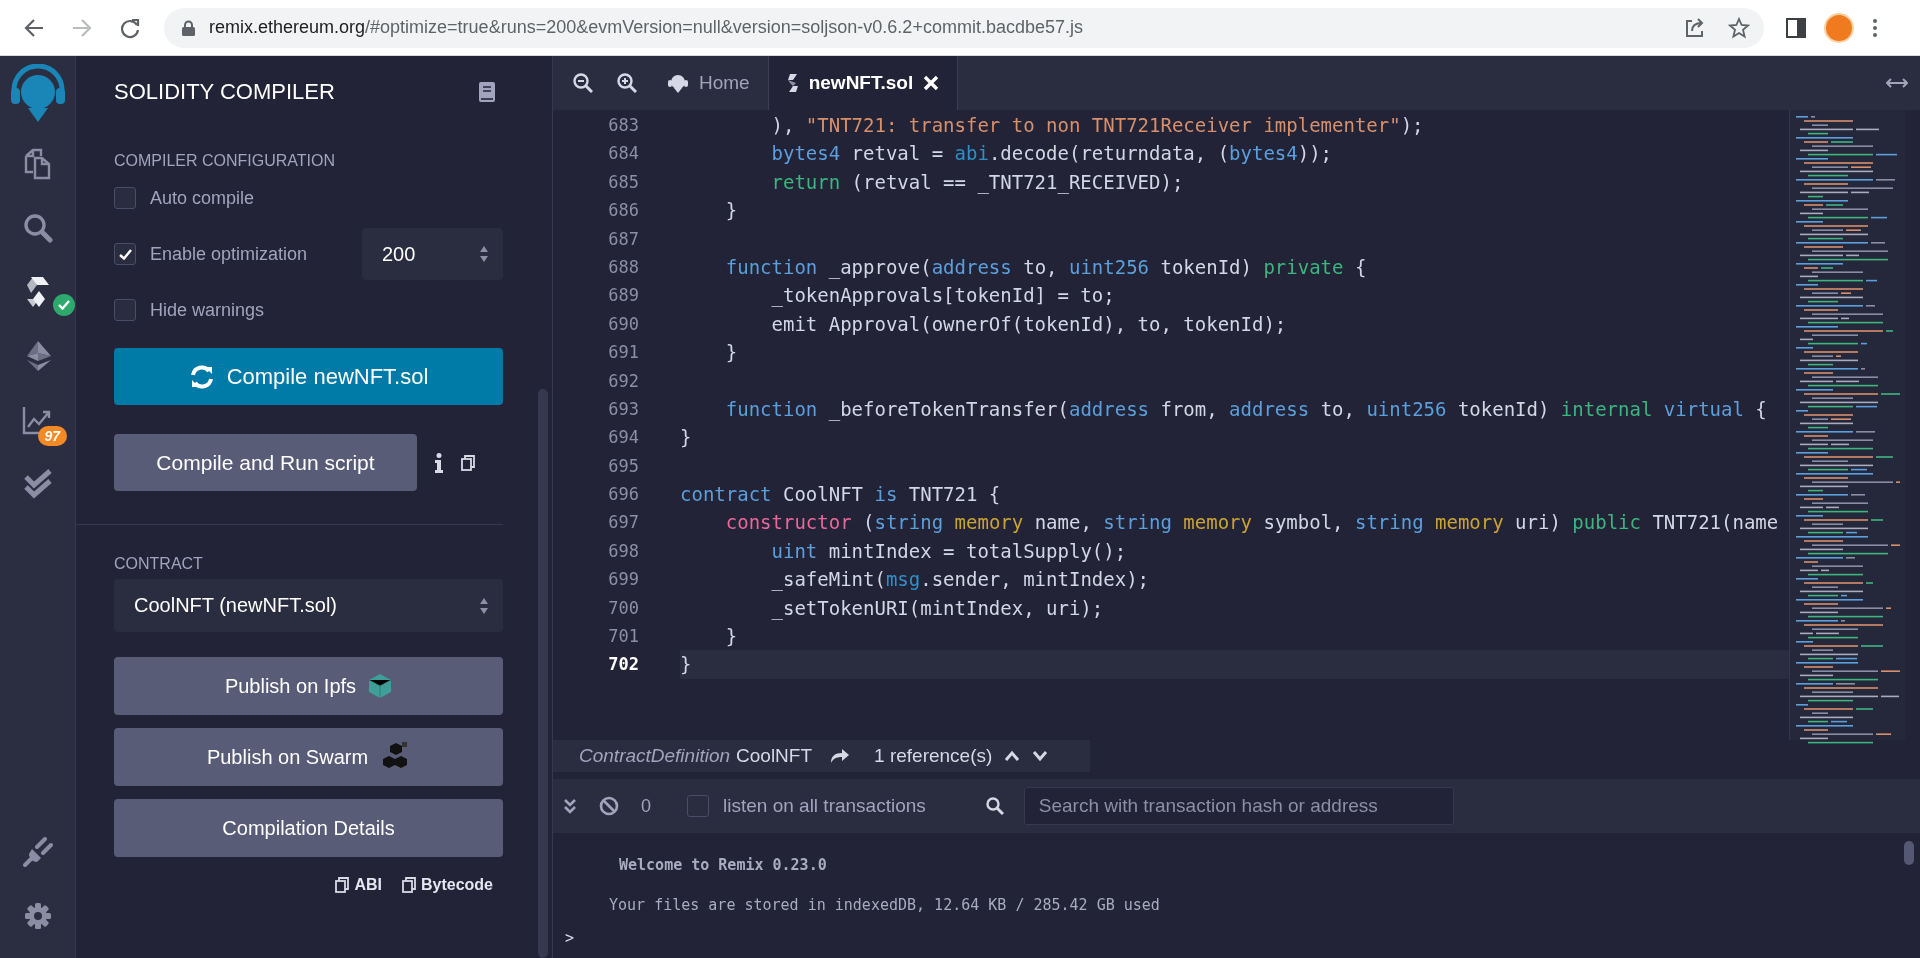 This screenshot has height=958, width=1920. Describe the element at coordinates (623, 665) in the screenshot. I see `line-number: 702` at that location.